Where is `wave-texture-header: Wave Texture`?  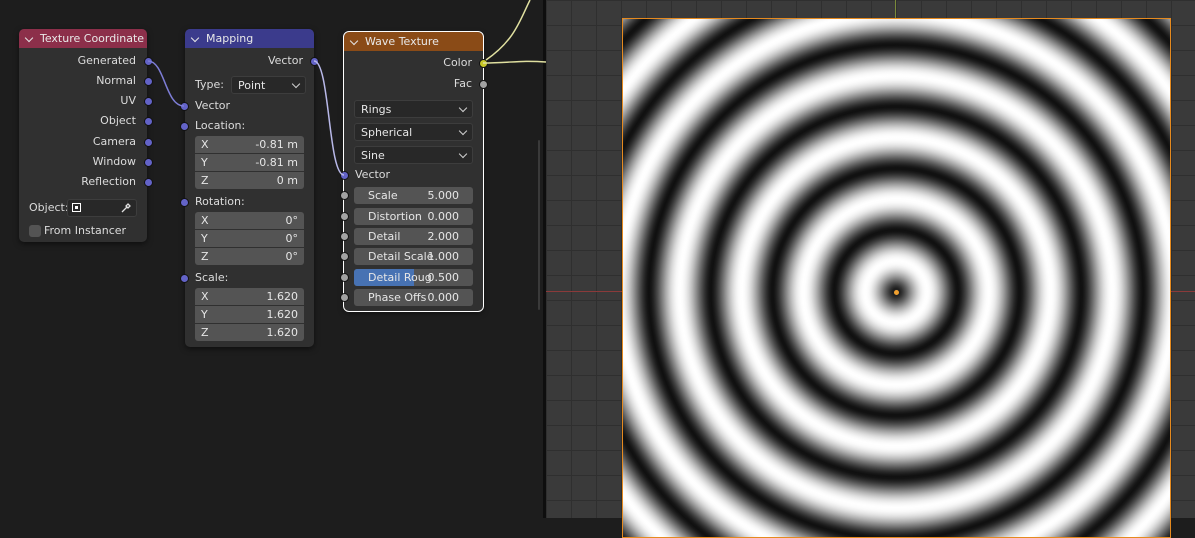
wave-texture-header: Wave Texture is located at coordinates (413, 41).